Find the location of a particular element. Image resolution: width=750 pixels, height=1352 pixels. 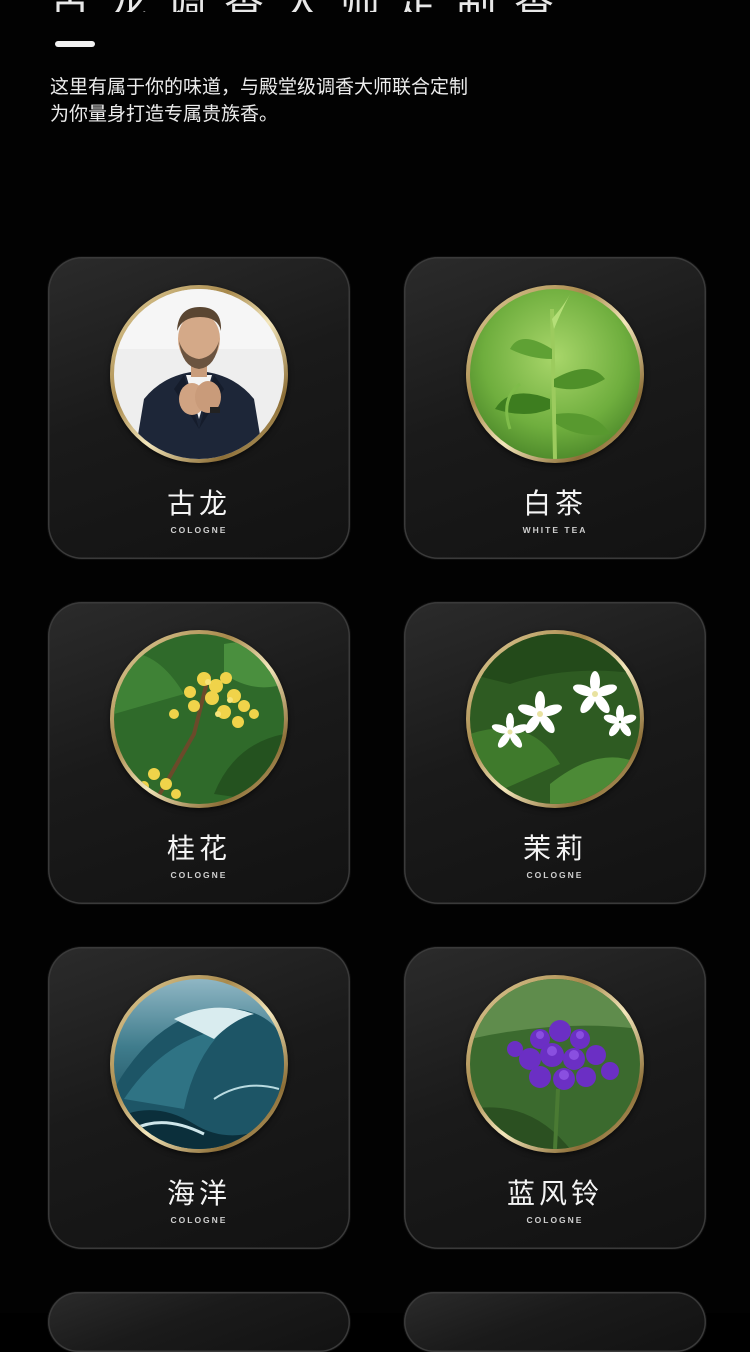

scent-name: 桂花 is located at coordinates (198, 848).